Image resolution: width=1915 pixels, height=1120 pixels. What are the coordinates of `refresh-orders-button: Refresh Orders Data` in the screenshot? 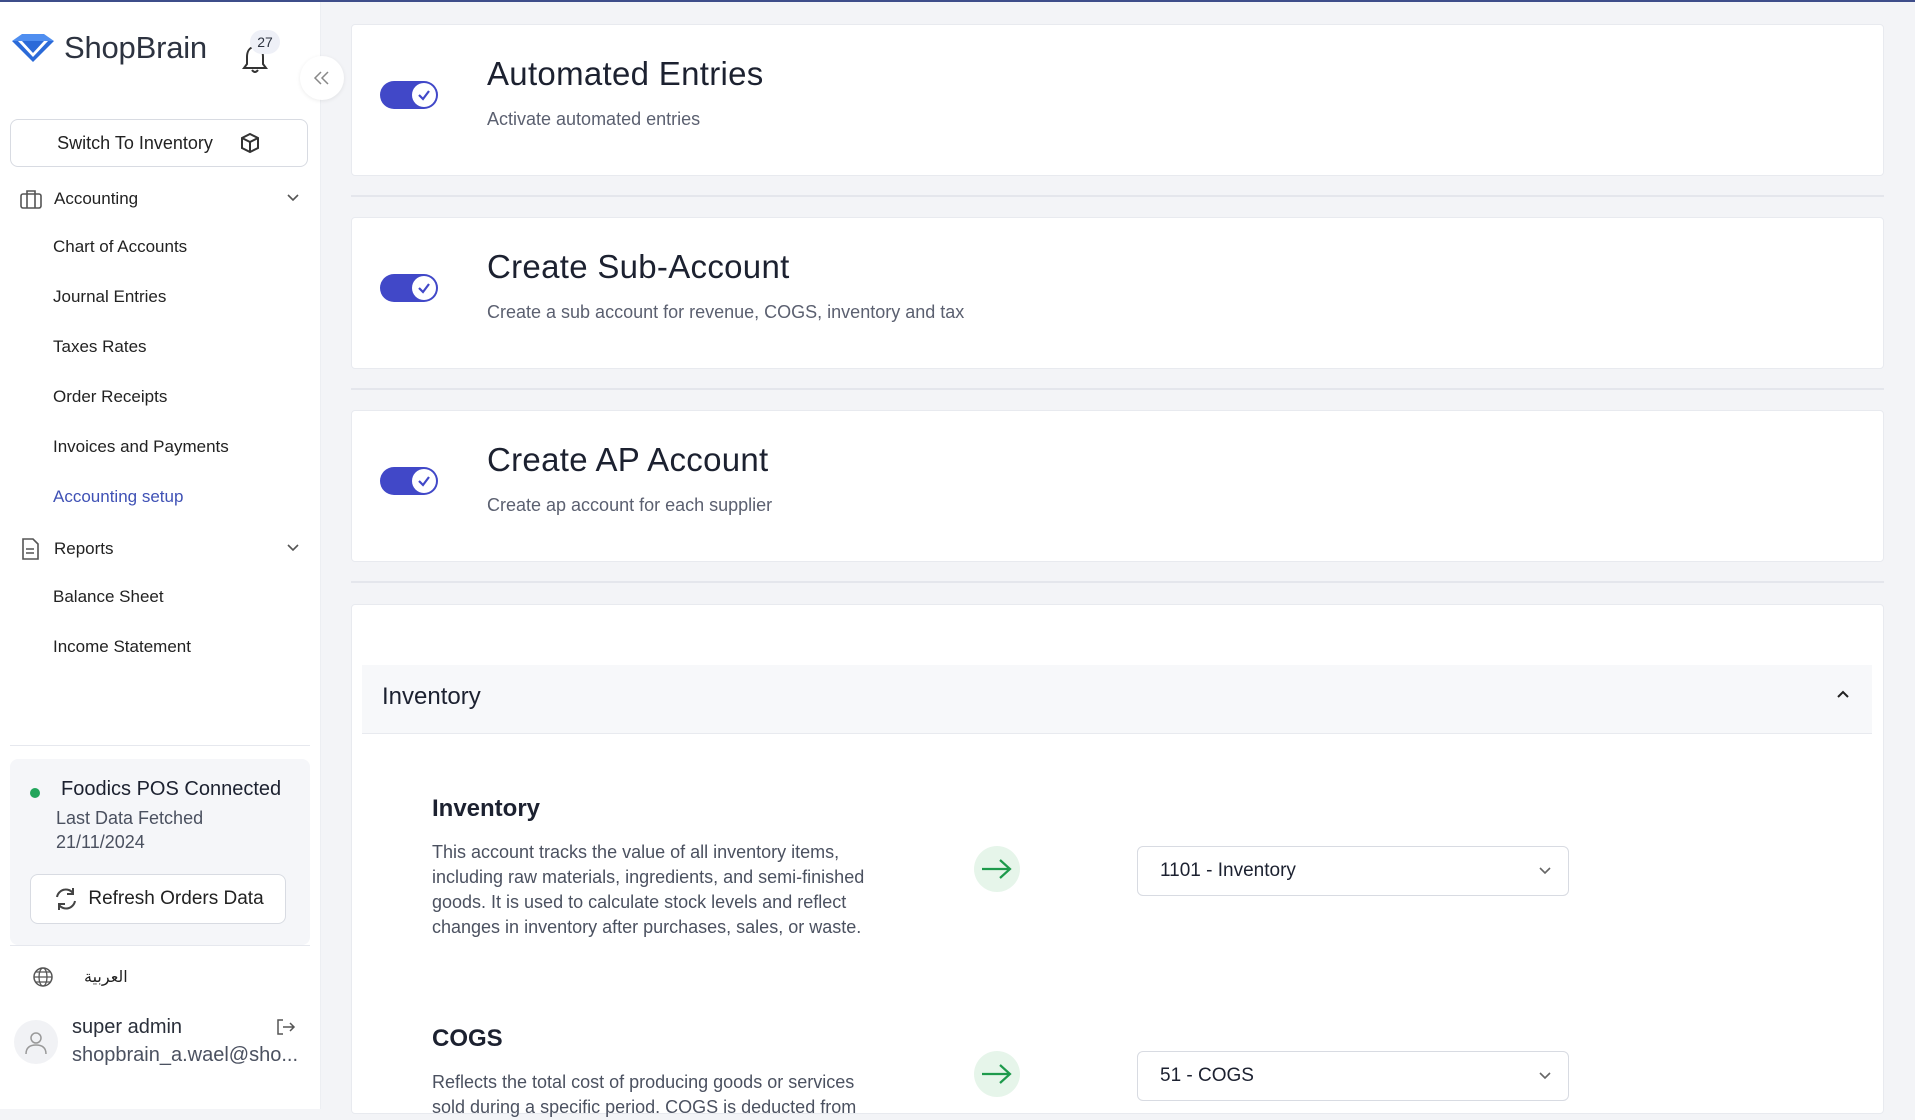 It's located at (158, 899).